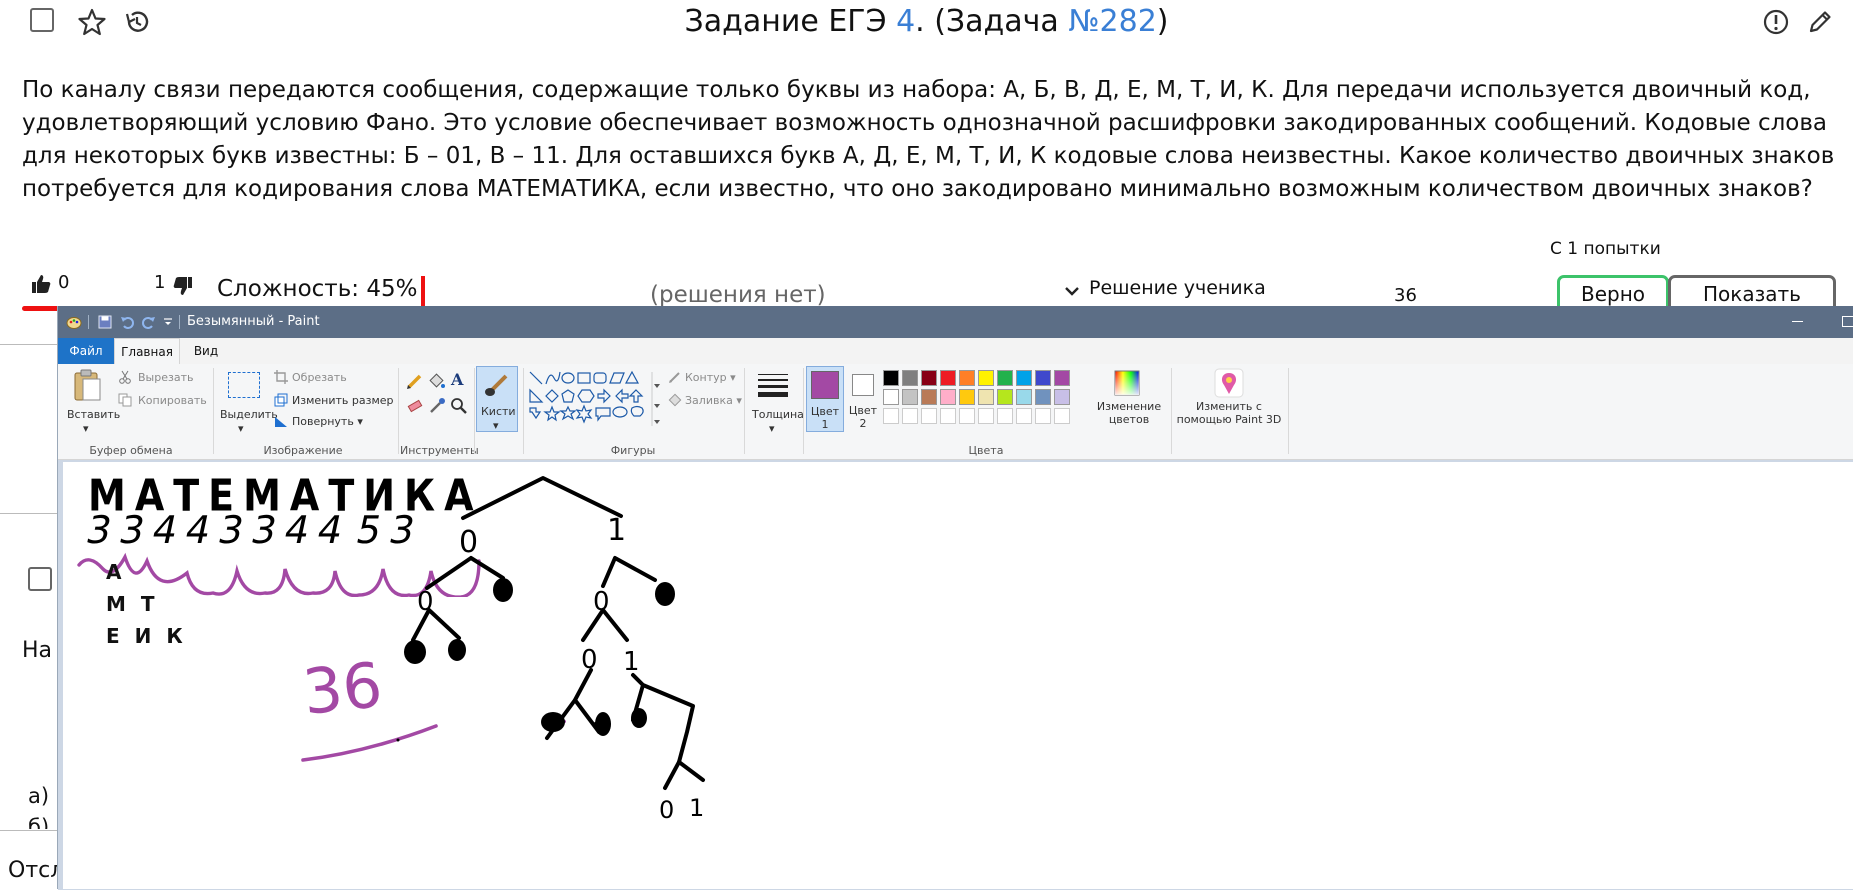 The image size is (1853, 890). Describe the element at coordinates (249, 414) in the screenshot. I see `select-button: Выделить` at that location.